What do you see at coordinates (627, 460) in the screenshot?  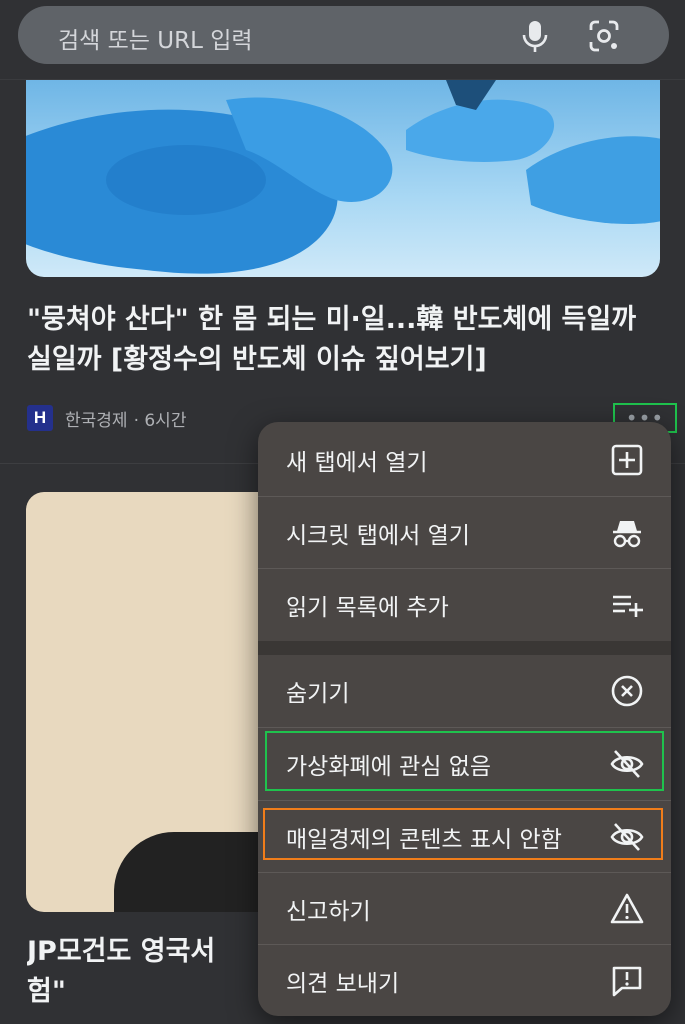 I see `new-tab-plus-icon` at bounding box center [627, 460].